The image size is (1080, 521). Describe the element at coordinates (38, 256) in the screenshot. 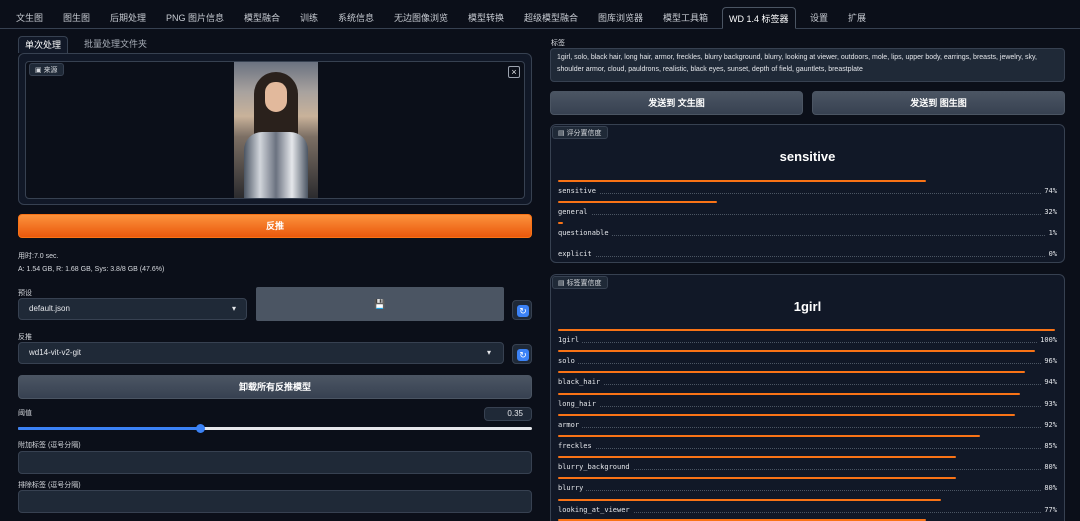

I see `time-text: 用时:7.0 sec.` at that location.